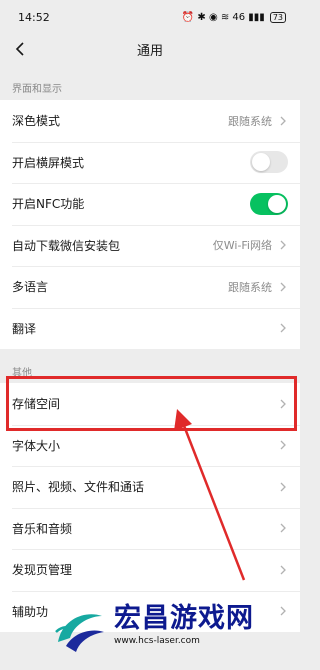  Describe the element at coordinates (22, 373) in the screenshot. I see `section-label-other: 其他` at that location.